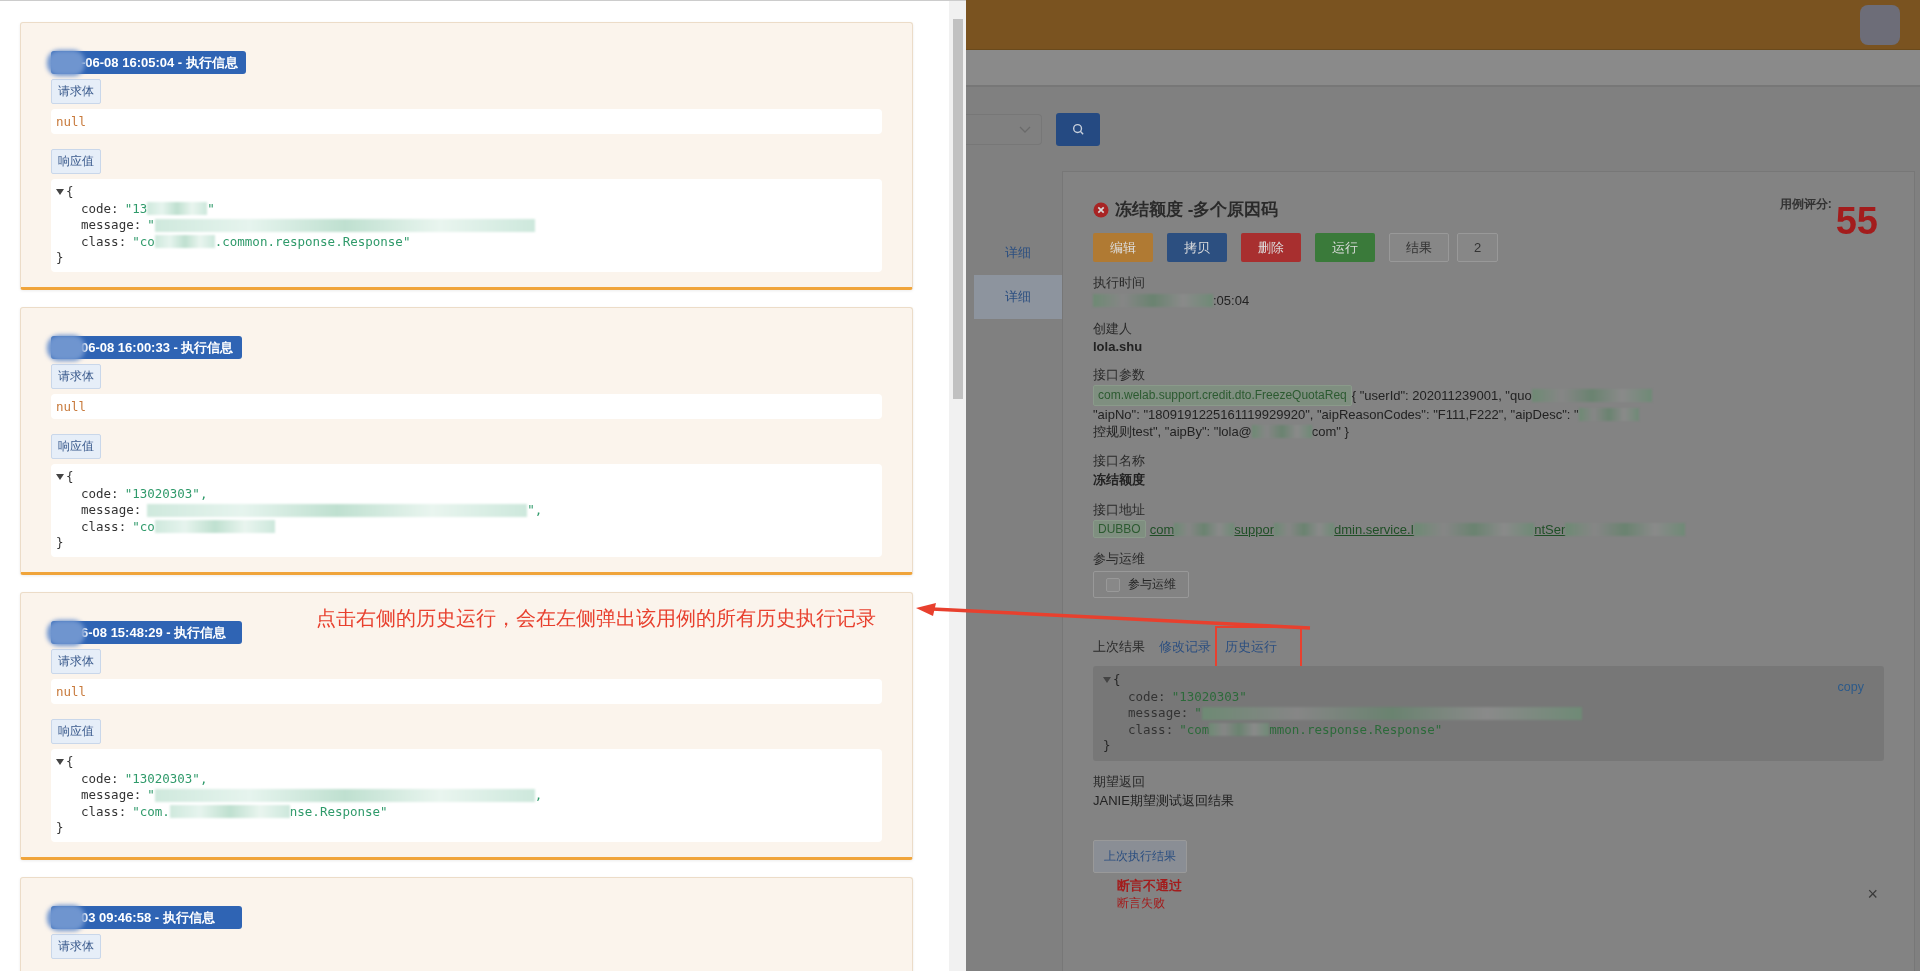 Image resolution: width=1920 pixels, height=971 pixels. Describe the element at coordinates (1550, 529) in the screenshot. I see `value-text: ntSer` at that location.